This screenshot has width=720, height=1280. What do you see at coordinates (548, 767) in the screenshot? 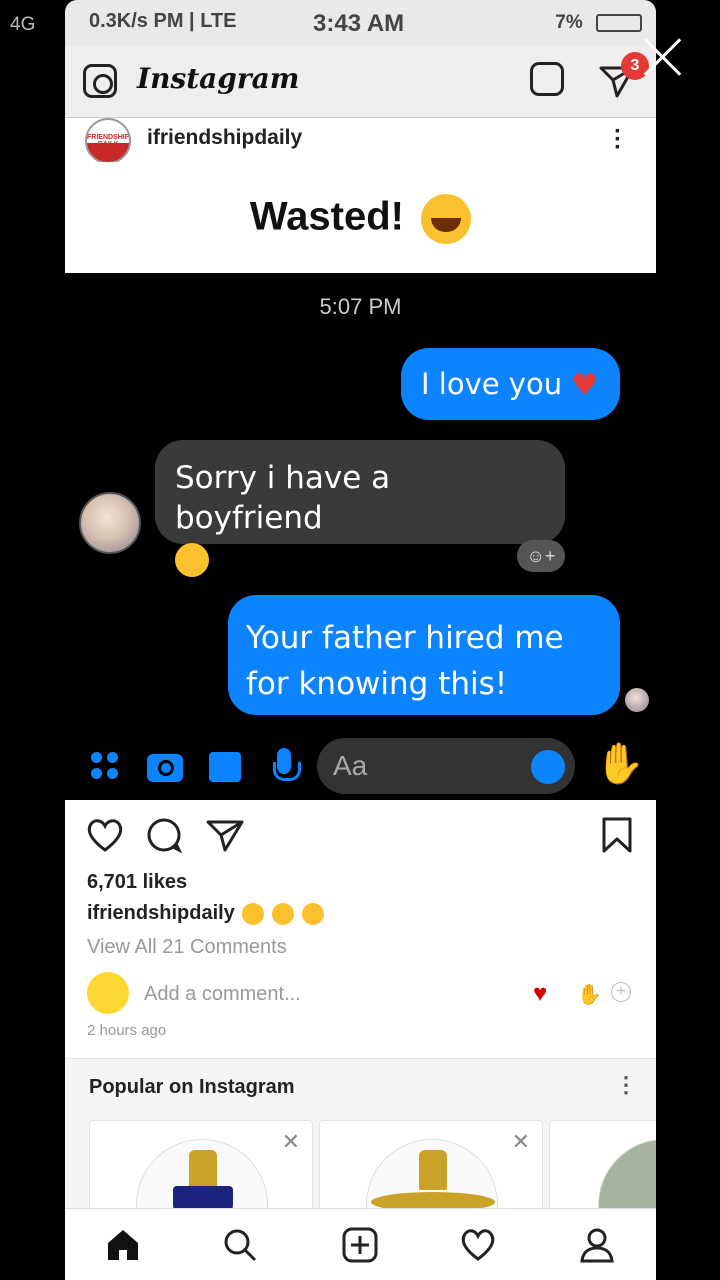
I see `emoji-picker-icon` at bounding box center [548, 767].